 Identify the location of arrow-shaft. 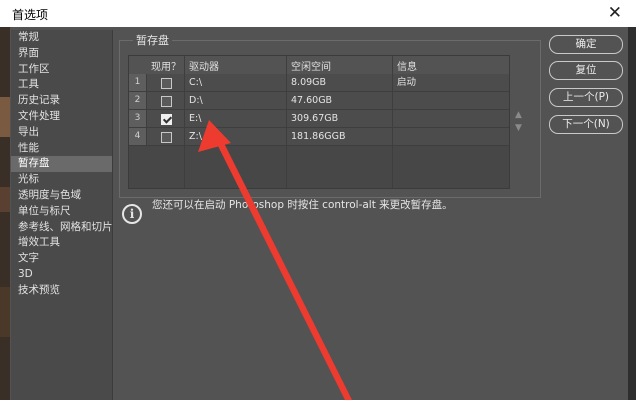
(283, 267).